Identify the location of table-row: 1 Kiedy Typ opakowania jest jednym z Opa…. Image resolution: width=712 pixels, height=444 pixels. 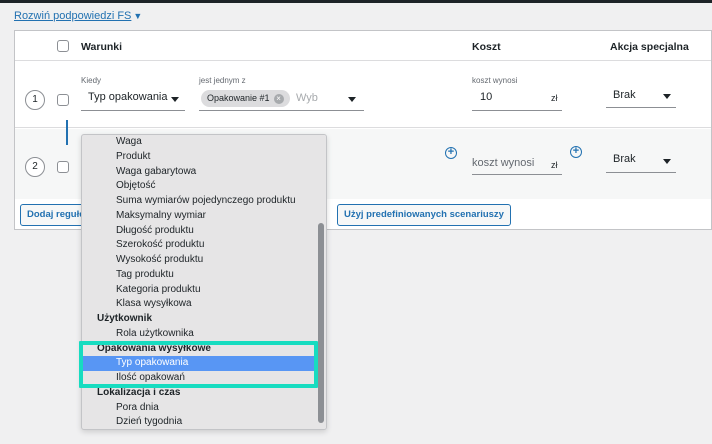
(363, 95).